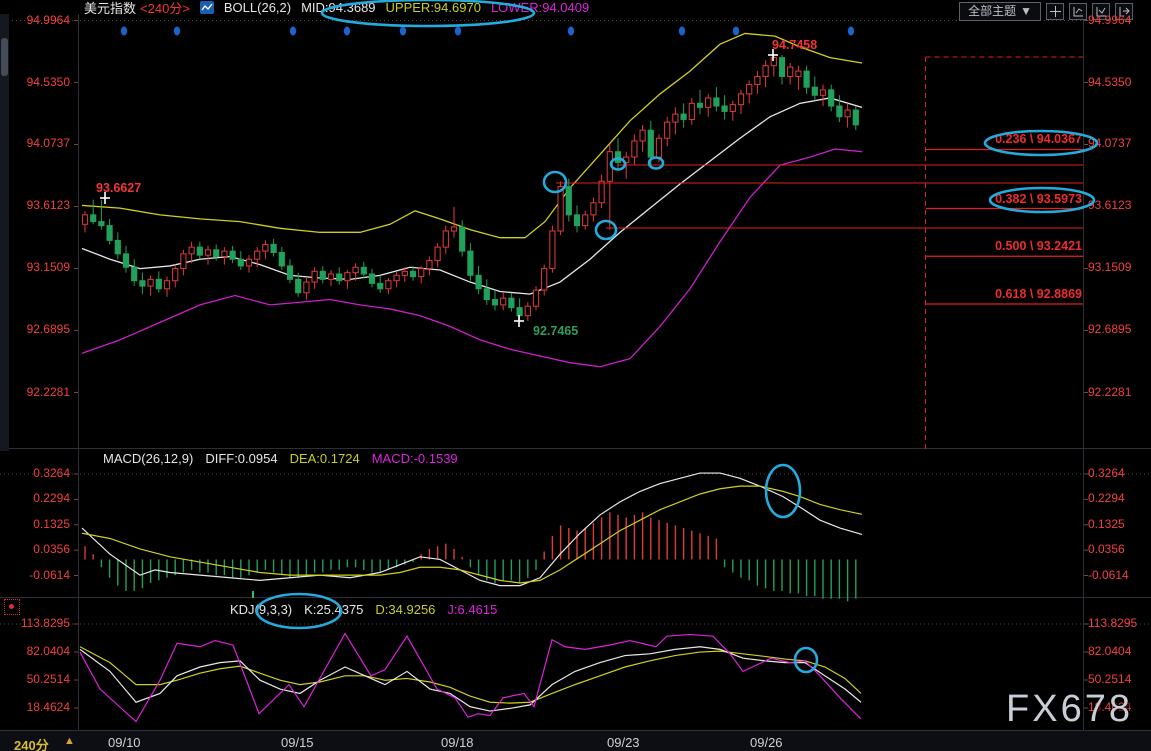 The height and width of the screenshot is (751, 1151). Describe the element at coordinates (48, 651) in the screenshot. I see `kdj-axis-label-left: 82.0404` at that location.